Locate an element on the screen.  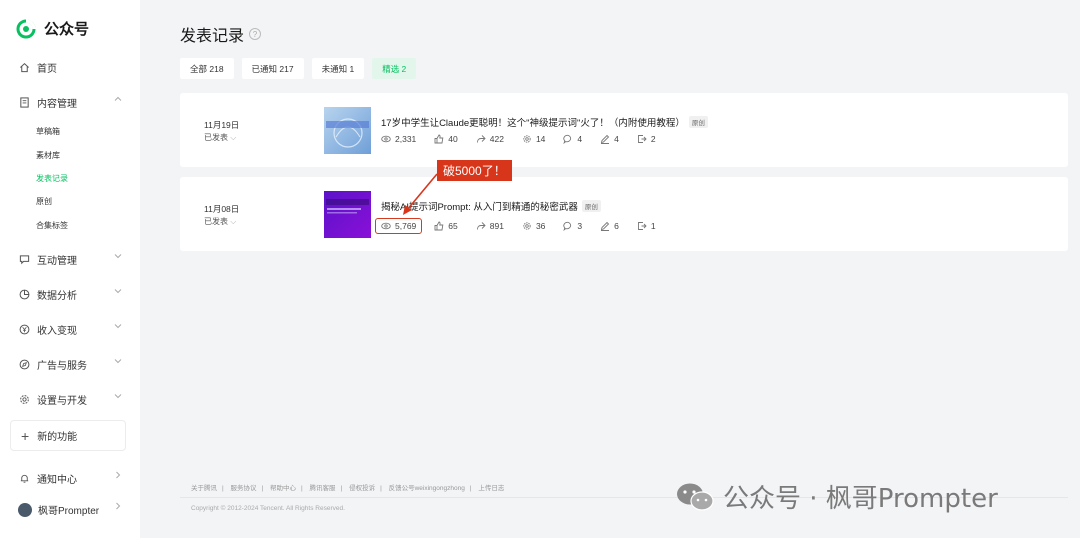
nav-interaction-label: 互动管理 is located at coordinates (57, 261).